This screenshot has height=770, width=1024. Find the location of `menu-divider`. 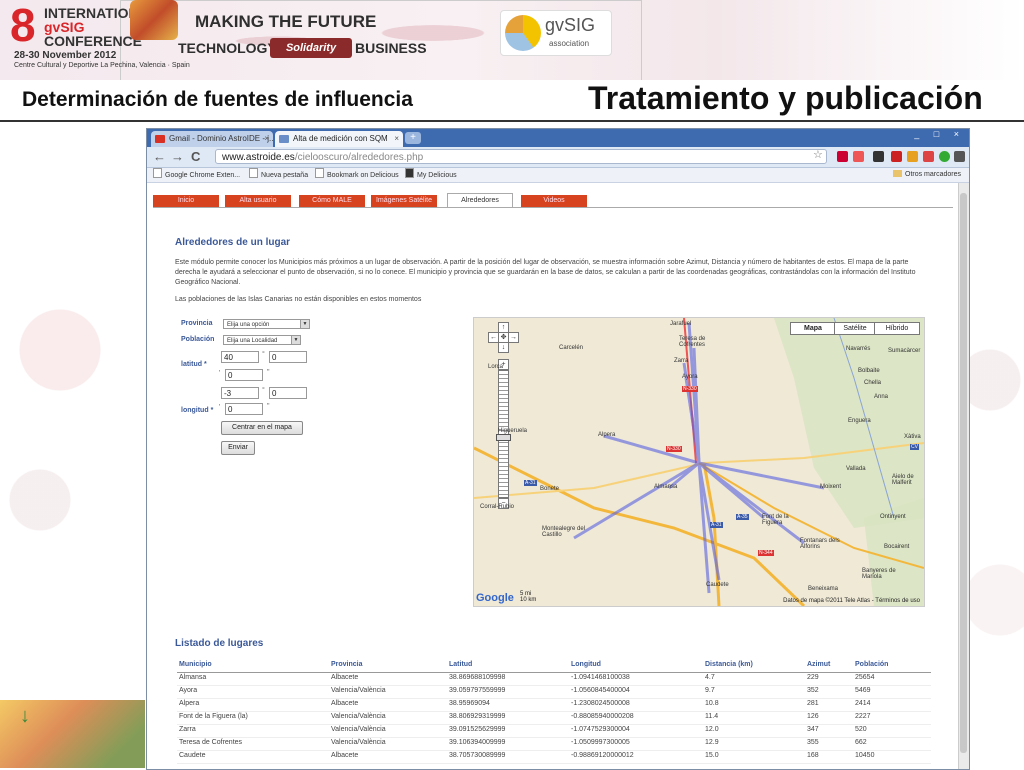

menu-divider is located at coordinates (553, 207).